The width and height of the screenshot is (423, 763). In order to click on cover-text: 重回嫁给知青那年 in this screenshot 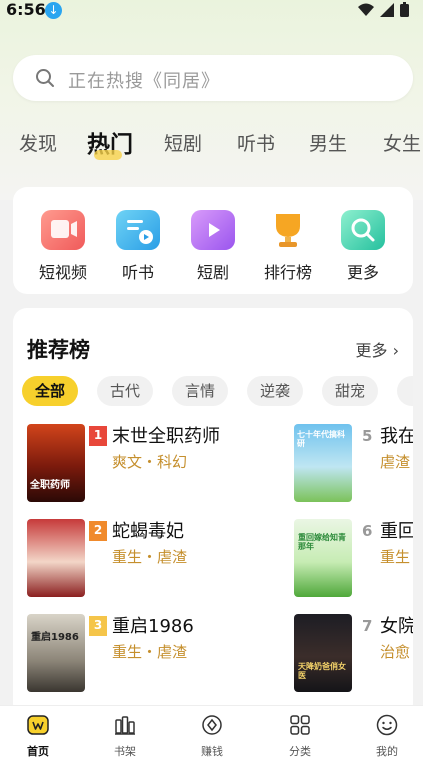, I will do `click(322, 542)`.